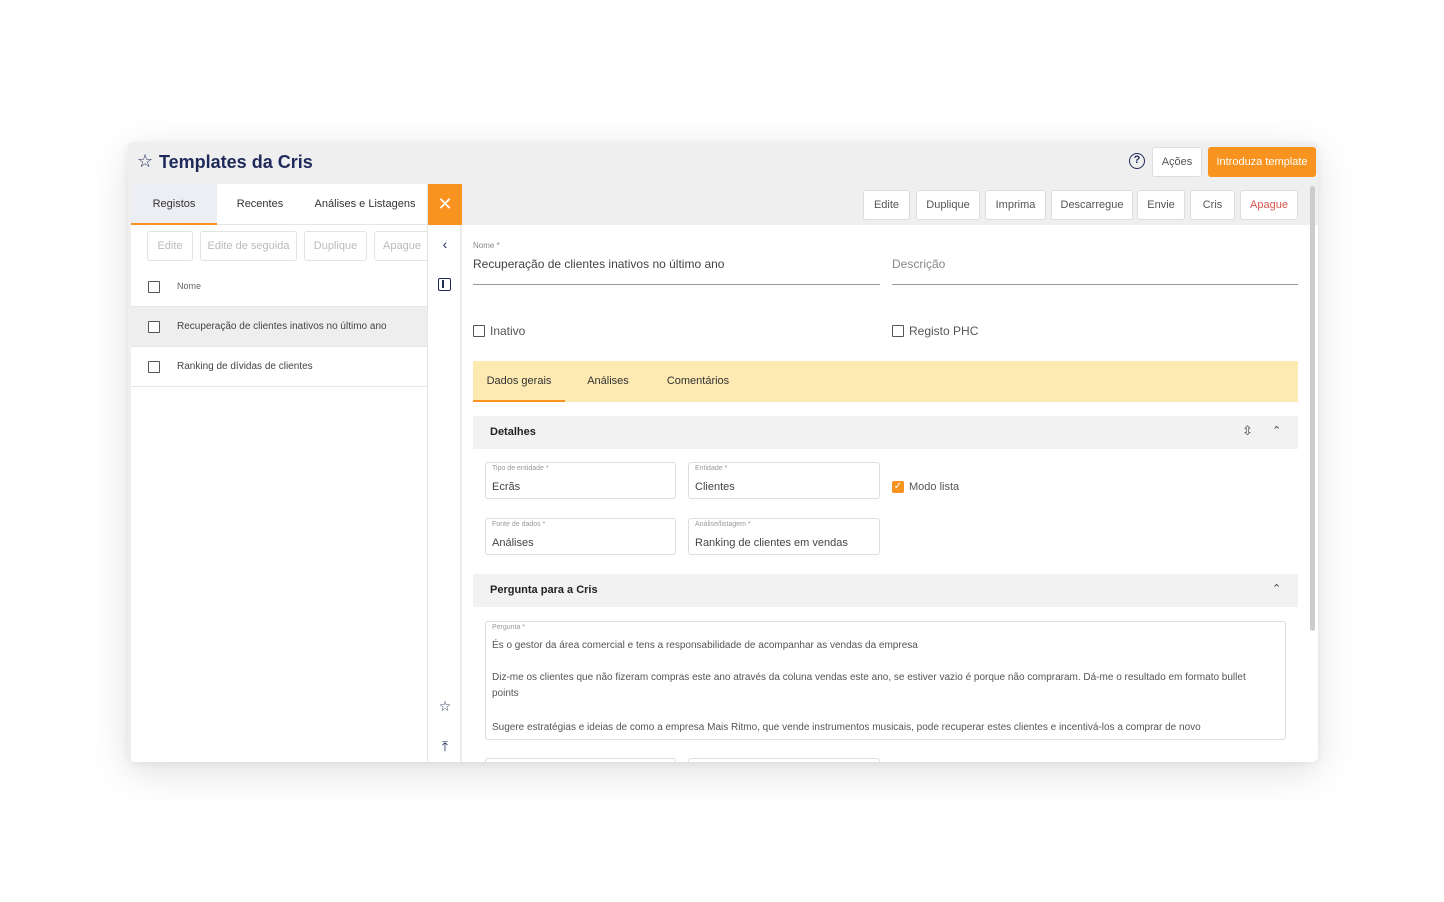 The width and height of the screenshot is (1444, 902). I want to click on inativo-checkbox, so click(479, 331).